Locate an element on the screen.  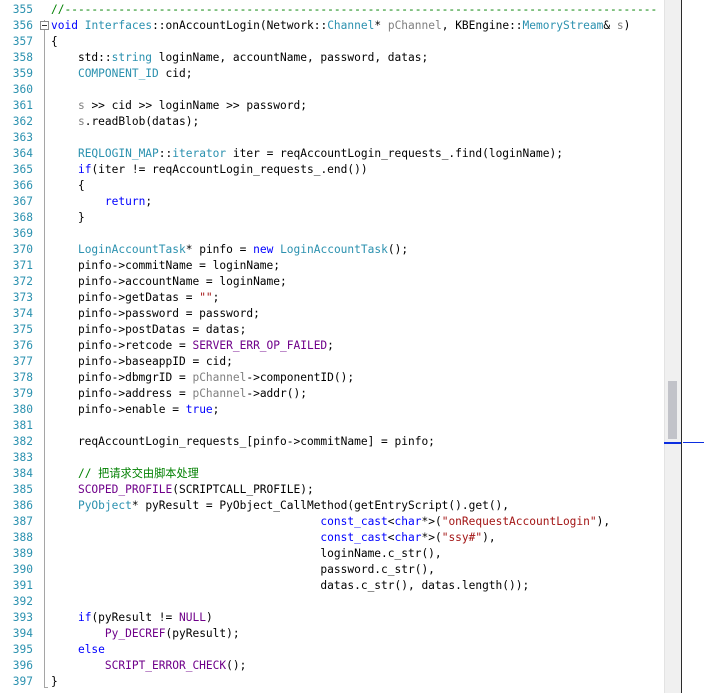
code-token: (SCRIPTCALL_PROFILE); is located at coordinates (243, 489).